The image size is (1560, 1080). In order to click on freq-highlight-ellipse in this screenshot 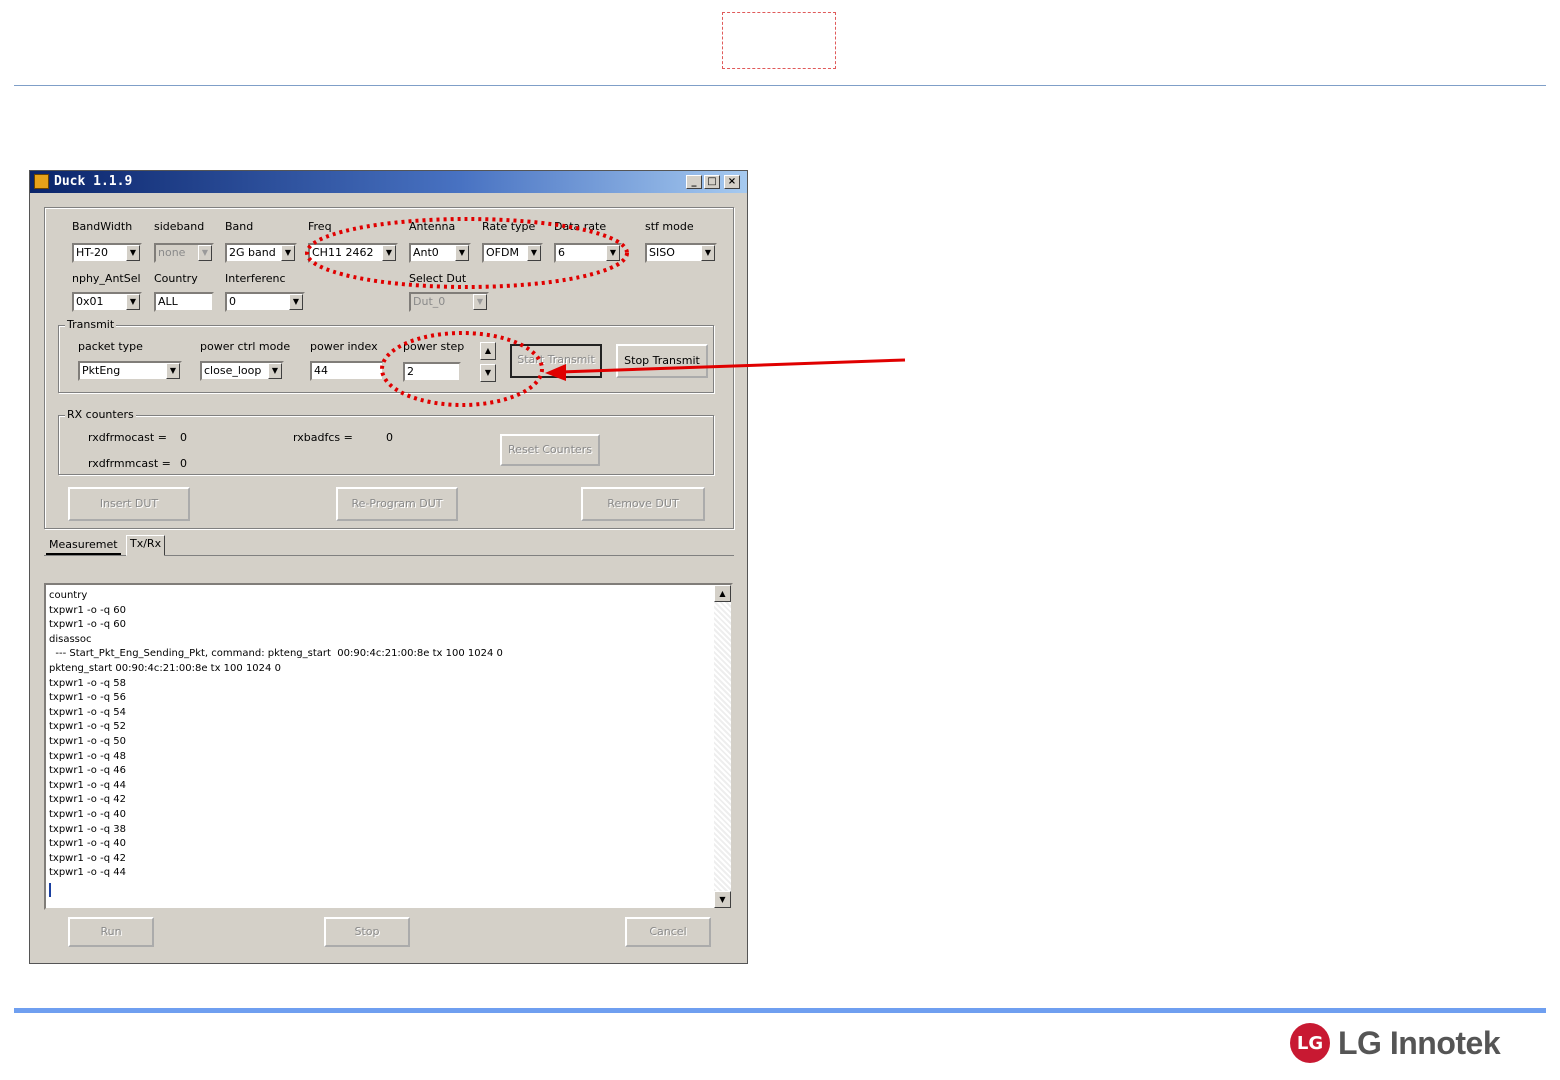, I will do `click(467, 253)`.